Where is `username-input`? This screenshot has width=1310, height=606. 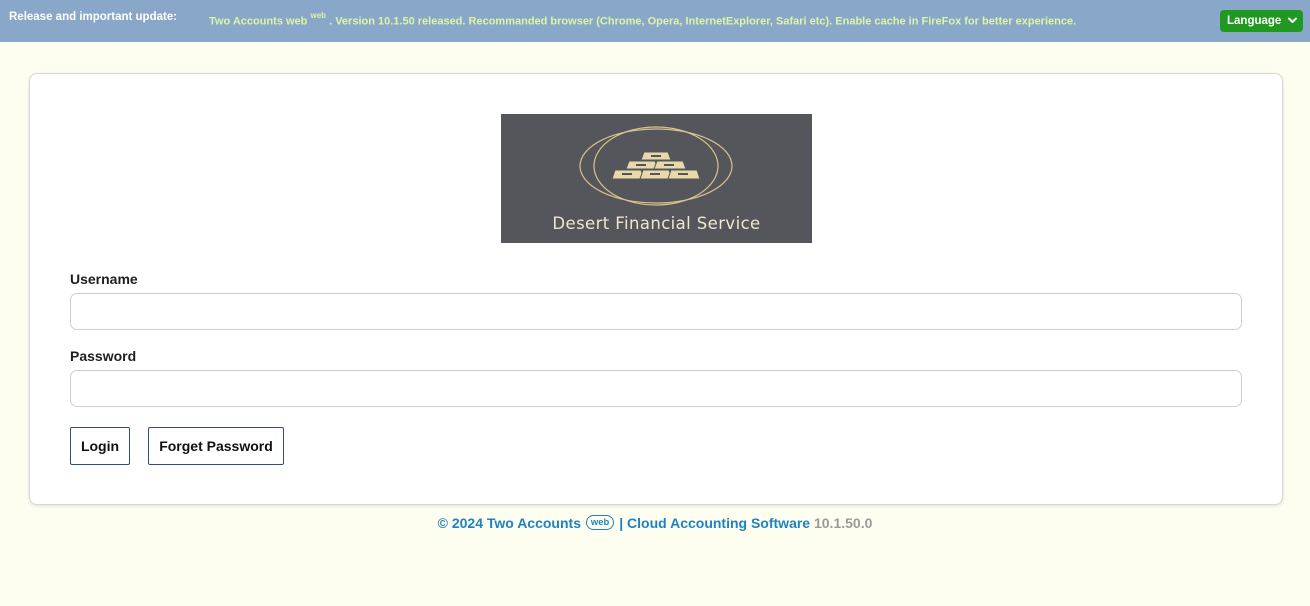 username-input is located at coordinates (656, 311).